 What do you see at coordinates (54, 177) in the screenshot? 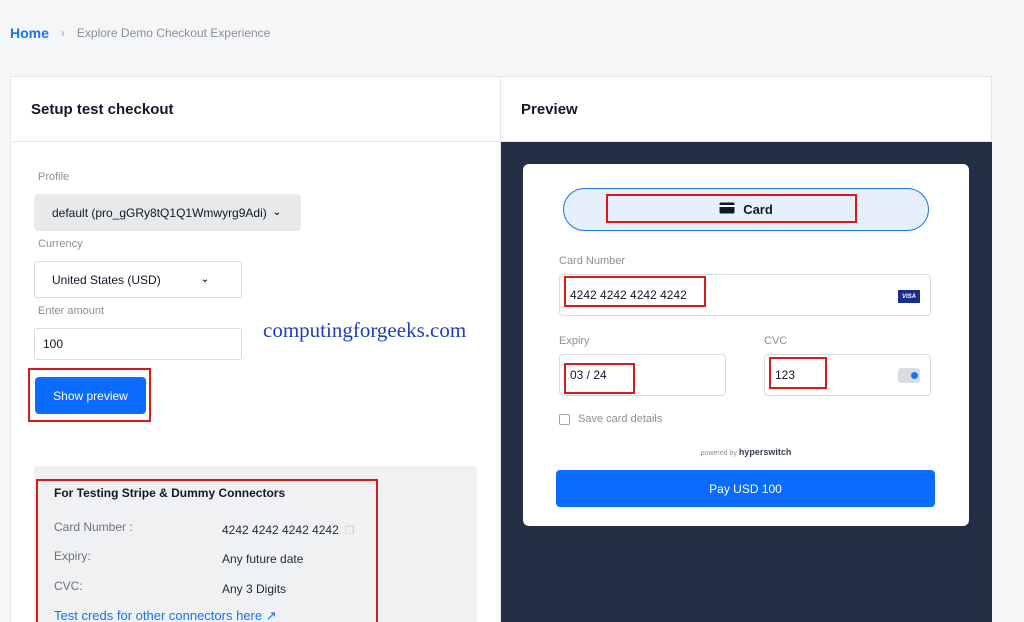
I see `profile-label: Profile` at bounding box center [54, 177].